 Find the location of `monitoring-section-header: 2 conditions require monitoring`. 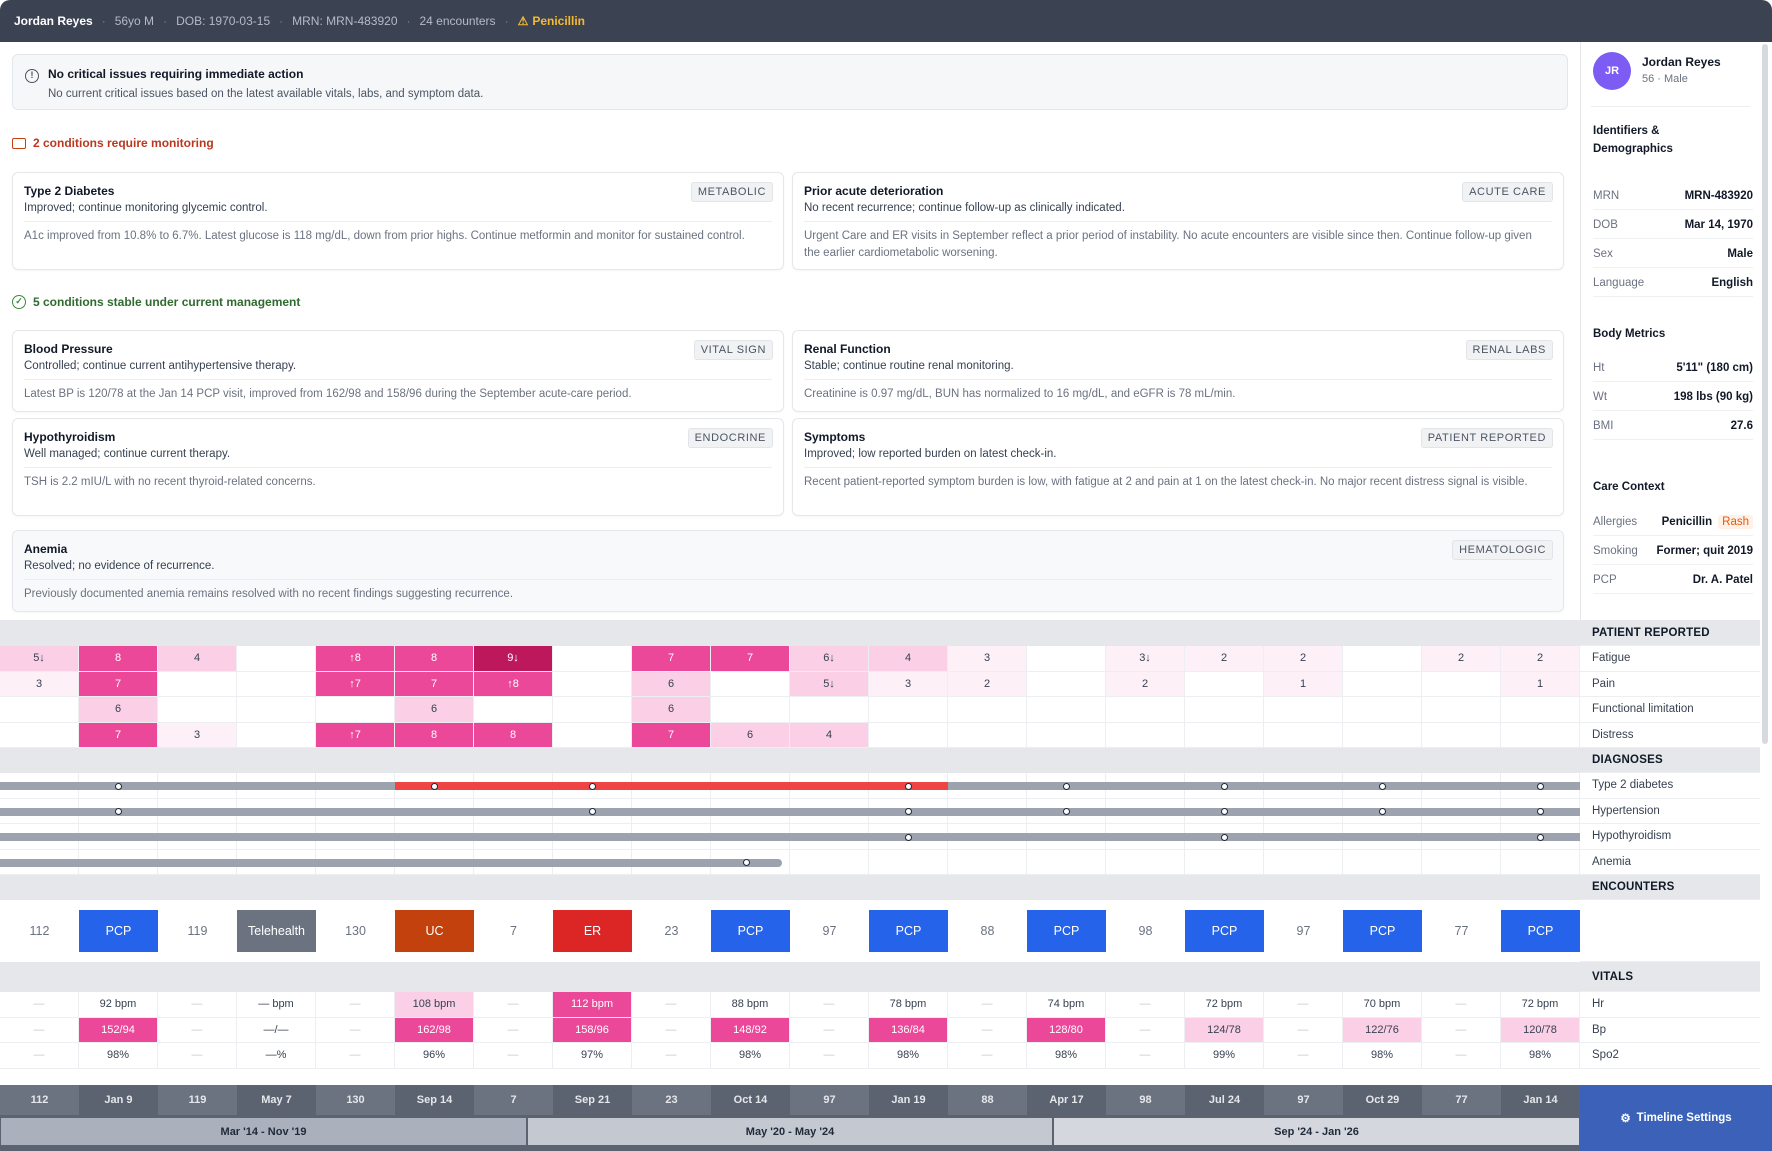

monitoring-section-header: 2 conditions require monitoring is located at coordinates (113, 143).